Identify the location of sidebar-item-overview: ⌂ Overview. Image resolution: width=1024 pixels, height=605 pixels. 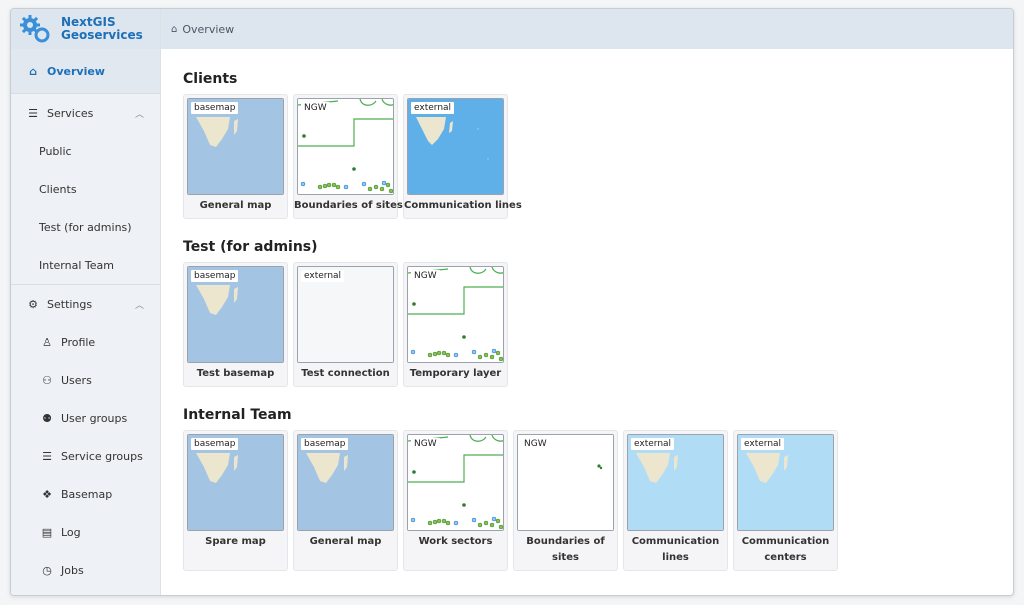
(85, 71).